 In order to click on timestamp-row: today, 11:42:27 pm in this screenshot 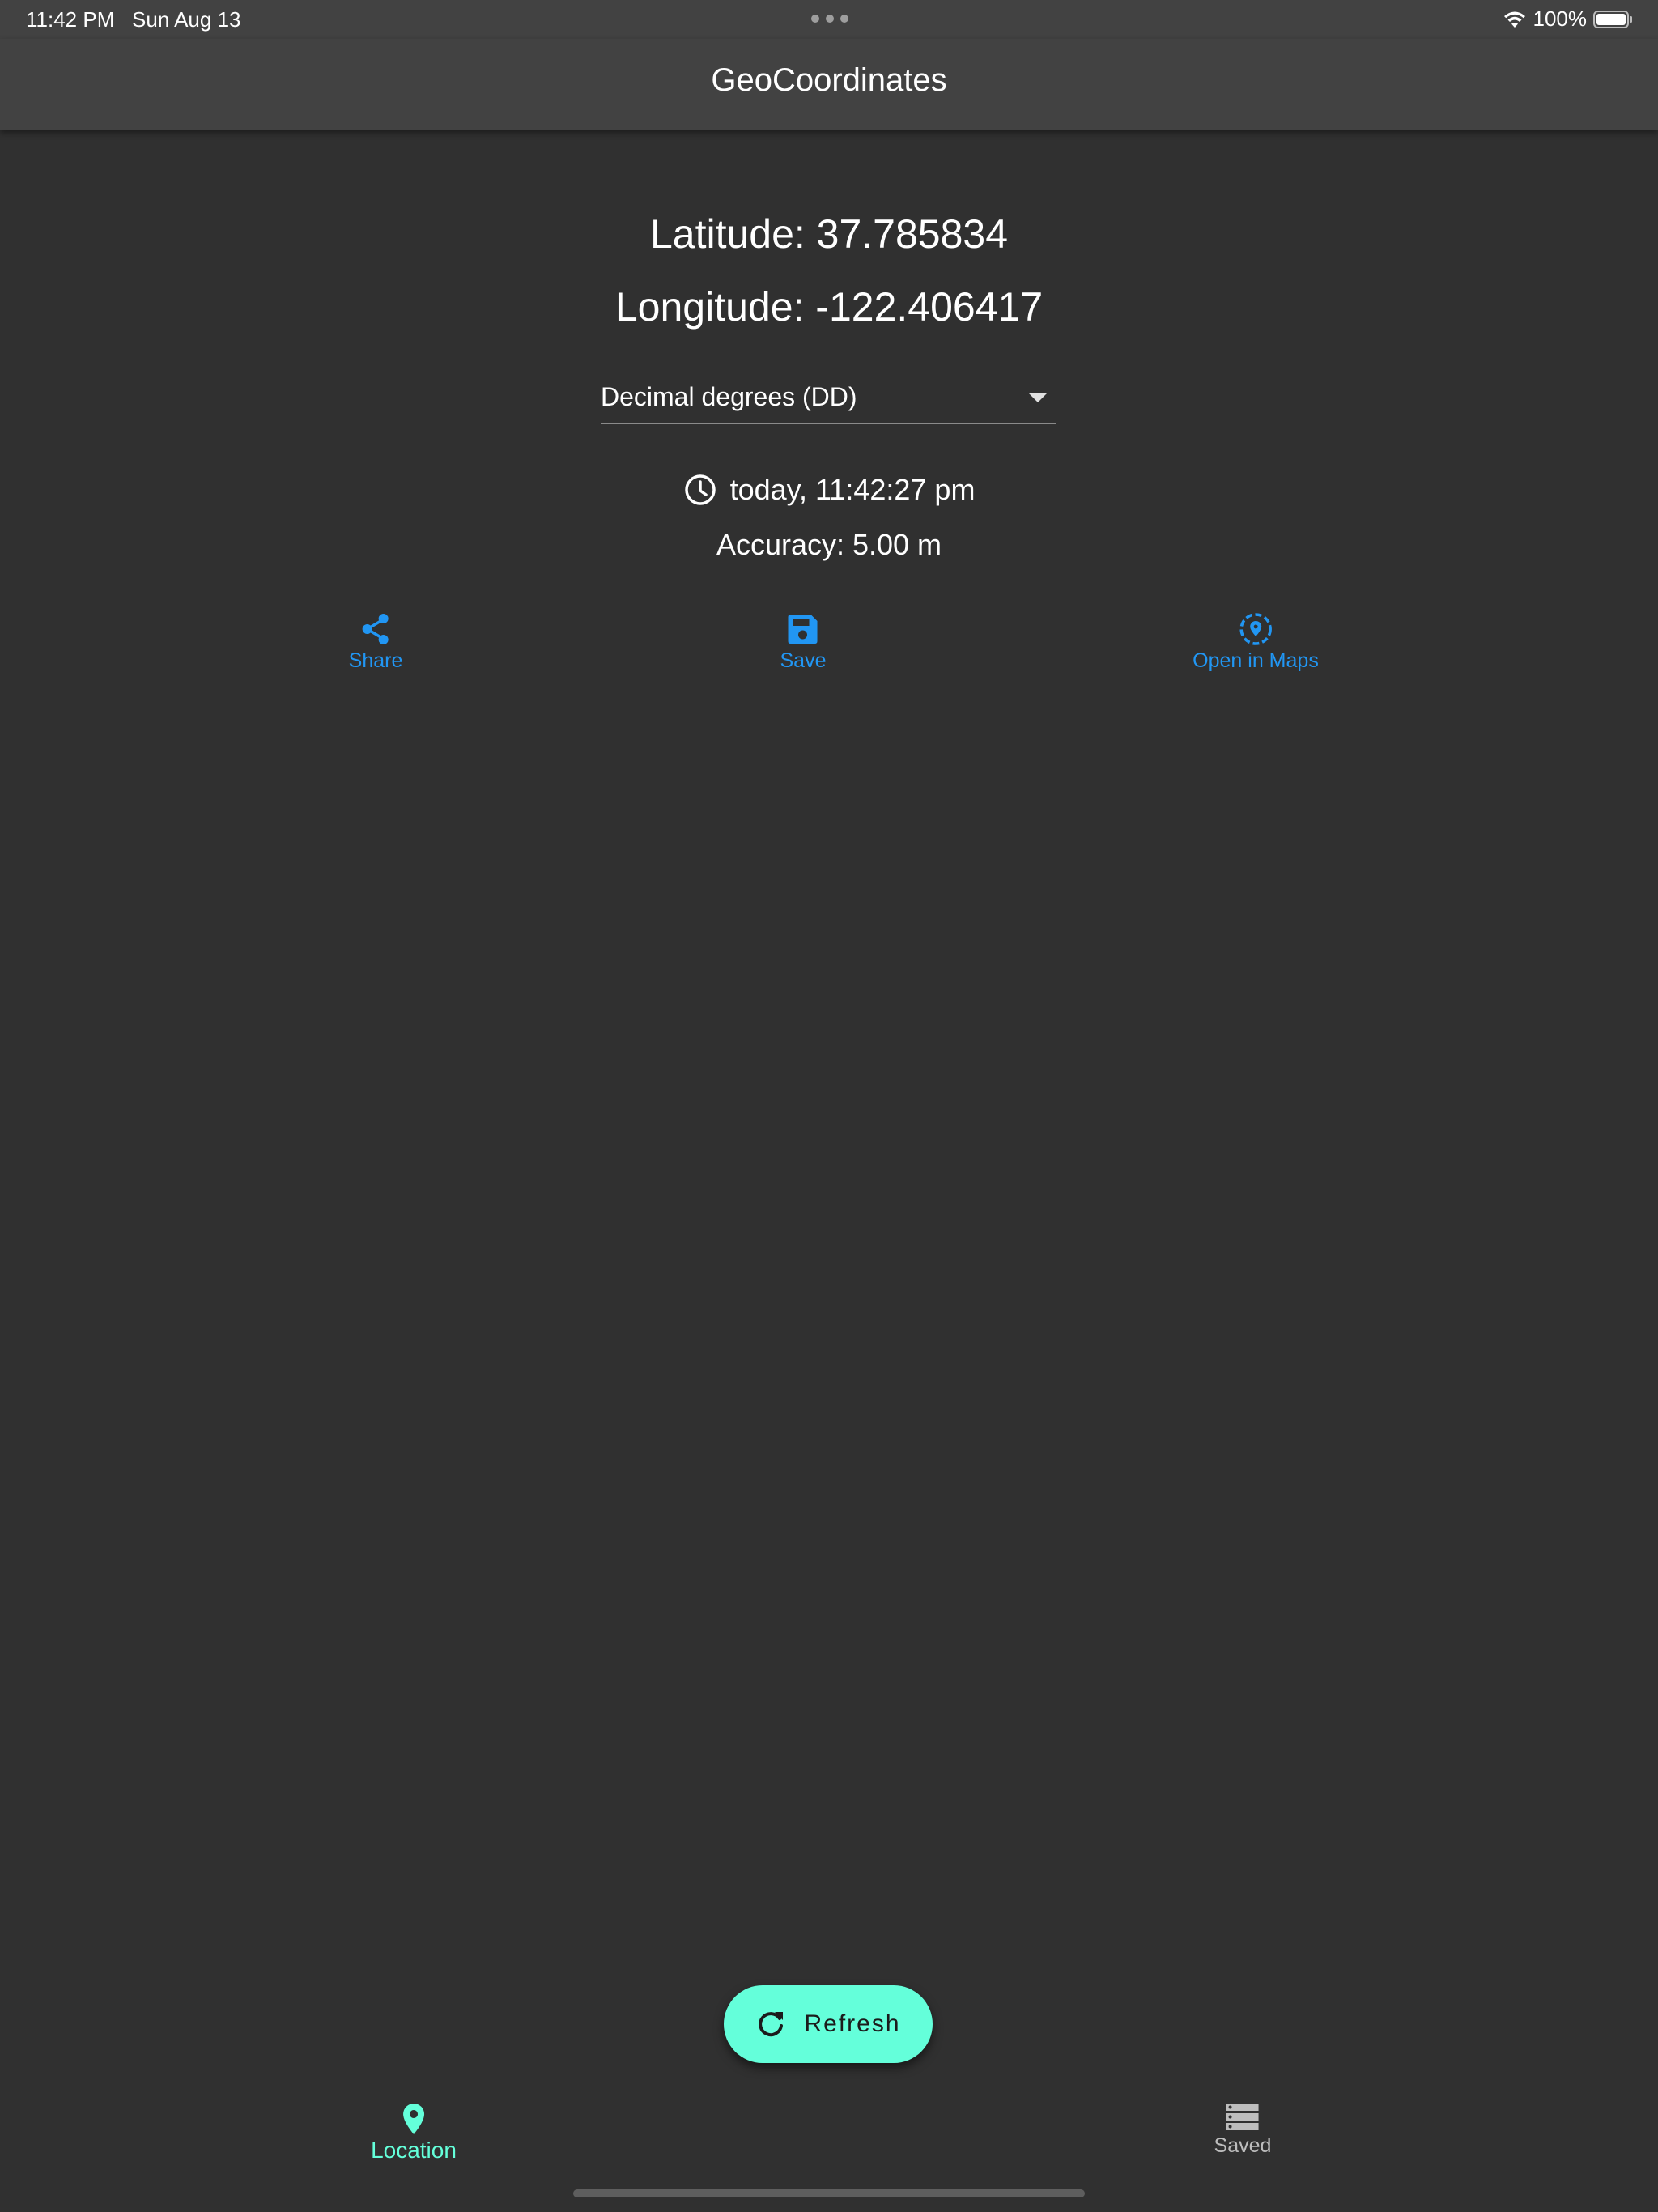, I will do `click(829, 490)`.